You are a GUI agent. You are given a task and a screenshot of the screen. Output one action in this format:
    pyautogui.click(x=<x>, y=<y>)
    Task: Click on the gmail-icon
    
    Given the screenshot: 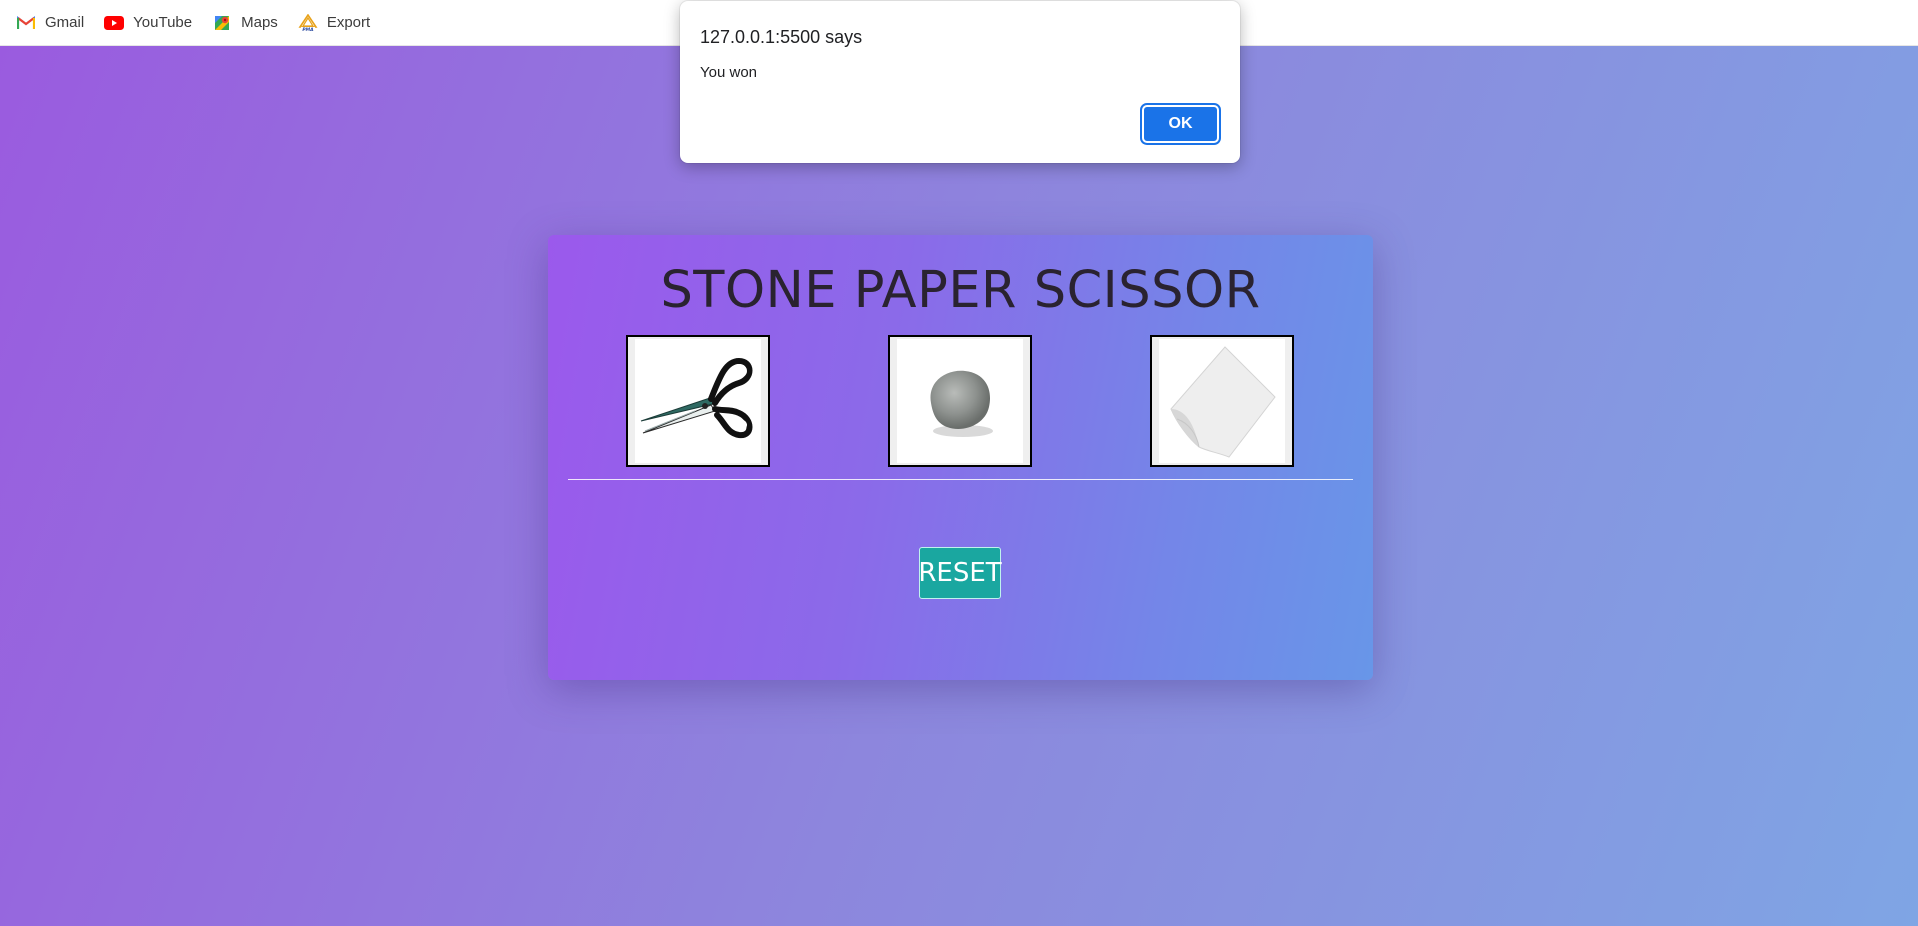 What is the action you would take?
    pyautogui.click(x=26, y=23)
    